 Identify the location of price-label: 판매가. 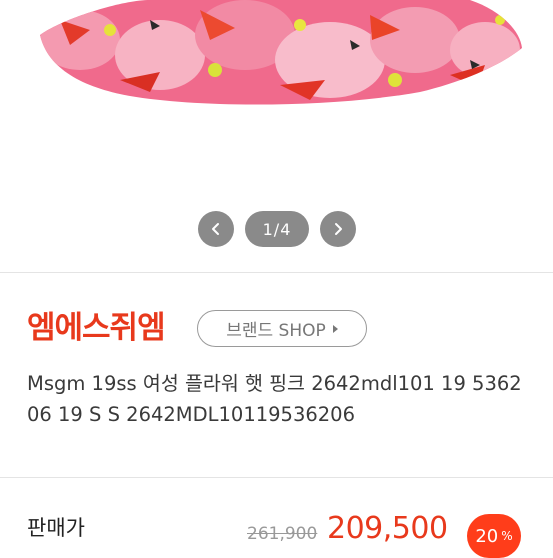
(56, 528).